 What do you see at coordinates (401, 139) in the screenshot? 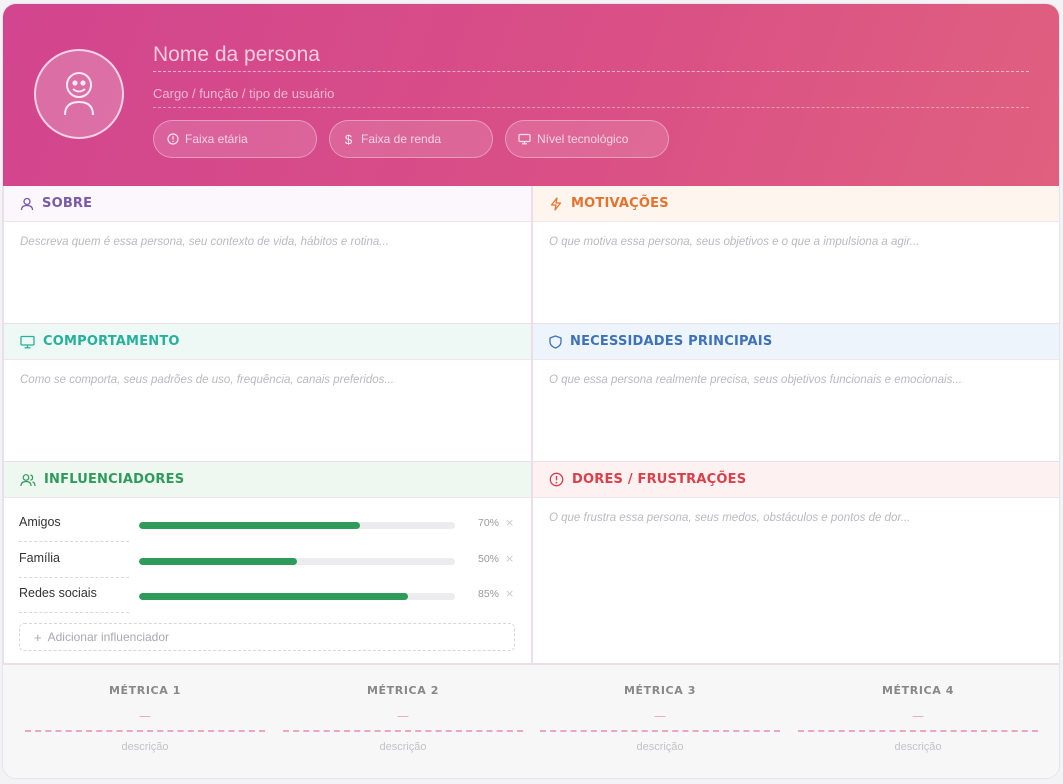
I see `chip-label: Faixa de renda` at bounding box center [401, 139].